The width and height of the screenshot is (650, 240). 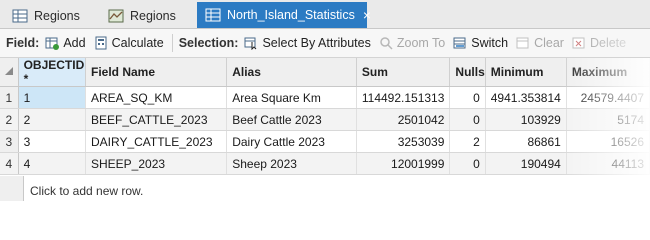 I want to click on column-header-maximum: Maximum, so click(x=608, y=72).